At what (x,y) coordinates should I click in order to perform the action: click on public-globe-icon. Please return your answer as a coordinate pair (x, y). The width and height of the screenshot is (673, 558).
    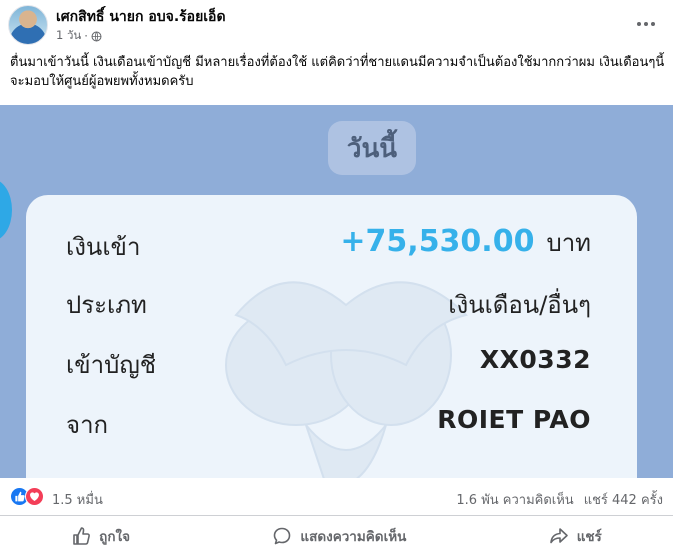
    Looking at the image, I should click on (96, 36).